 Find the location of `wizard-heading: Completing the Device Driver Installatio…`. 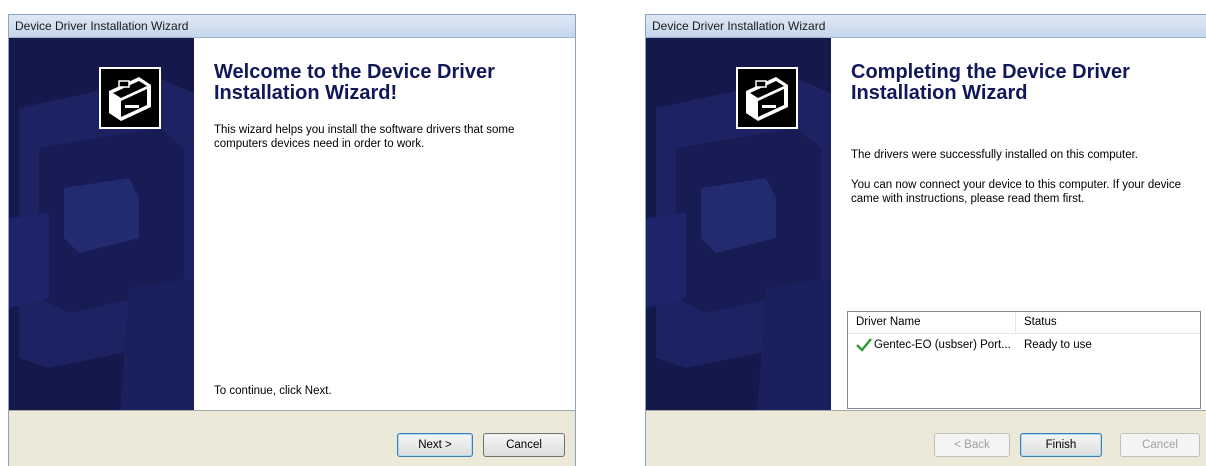

wizard-heading: Completing the Device Driver Installatio… is located at coordinates (990, 82).